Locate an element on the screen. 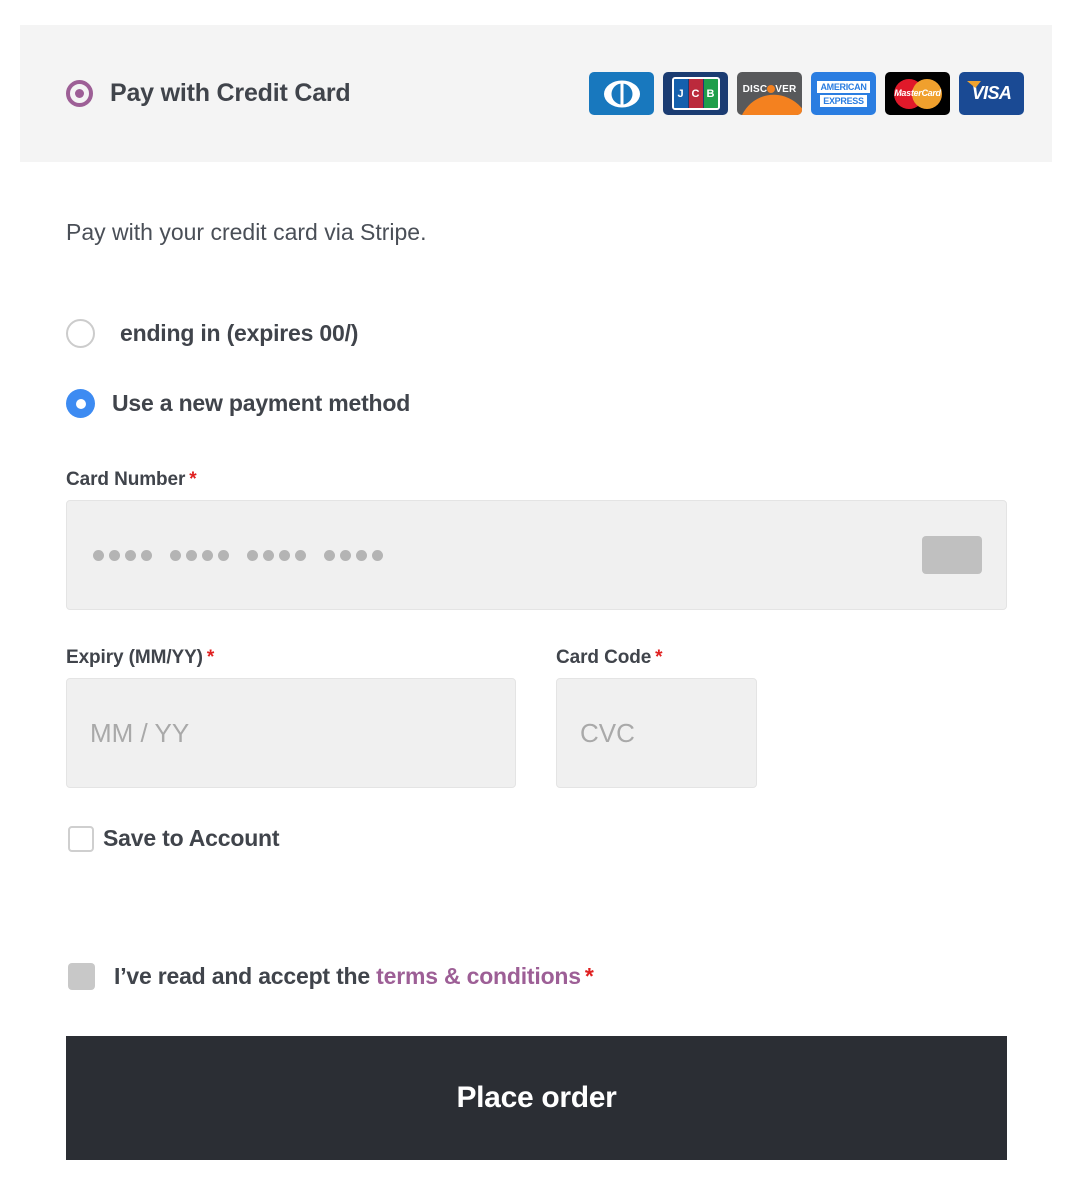 The width and height of the screenshot is (1072, 1202). payment-method-radio-icon is located at coordinates (79, 93).